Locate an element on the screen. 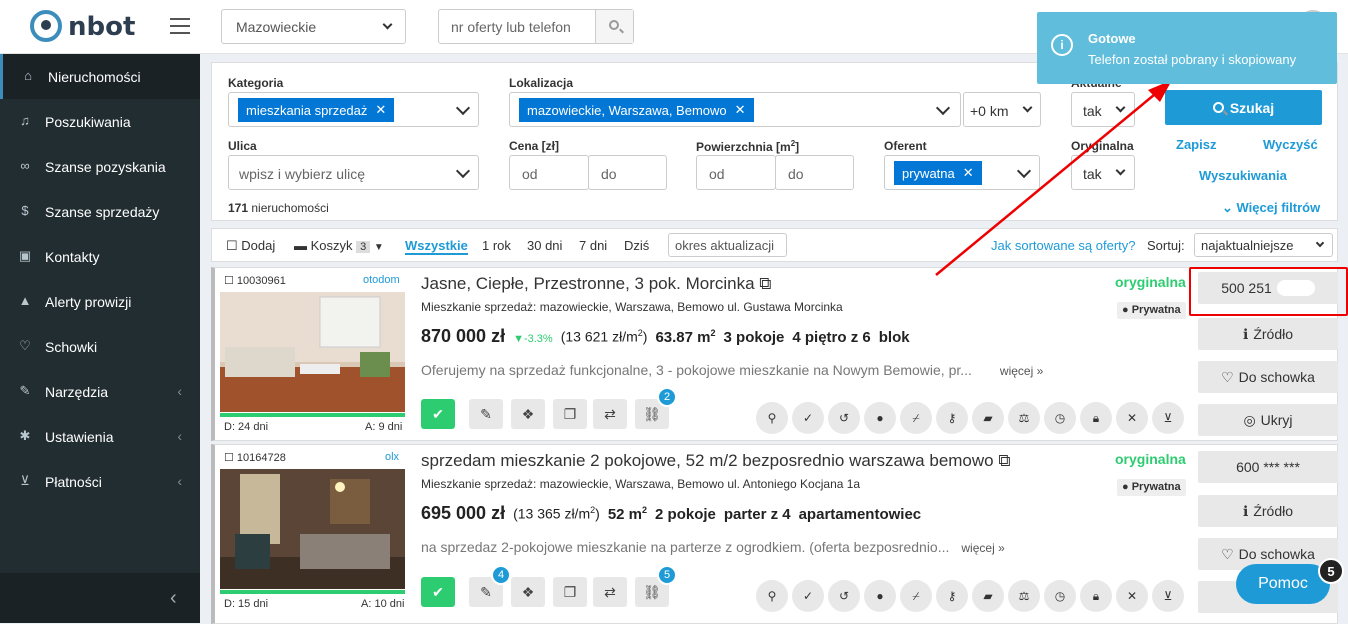 The width and height of the screenshot is (1348, 624). lokalizacja-select: mazowieckie, Warszawa, Bemowo ✕ is located at coordinates (735, 109).